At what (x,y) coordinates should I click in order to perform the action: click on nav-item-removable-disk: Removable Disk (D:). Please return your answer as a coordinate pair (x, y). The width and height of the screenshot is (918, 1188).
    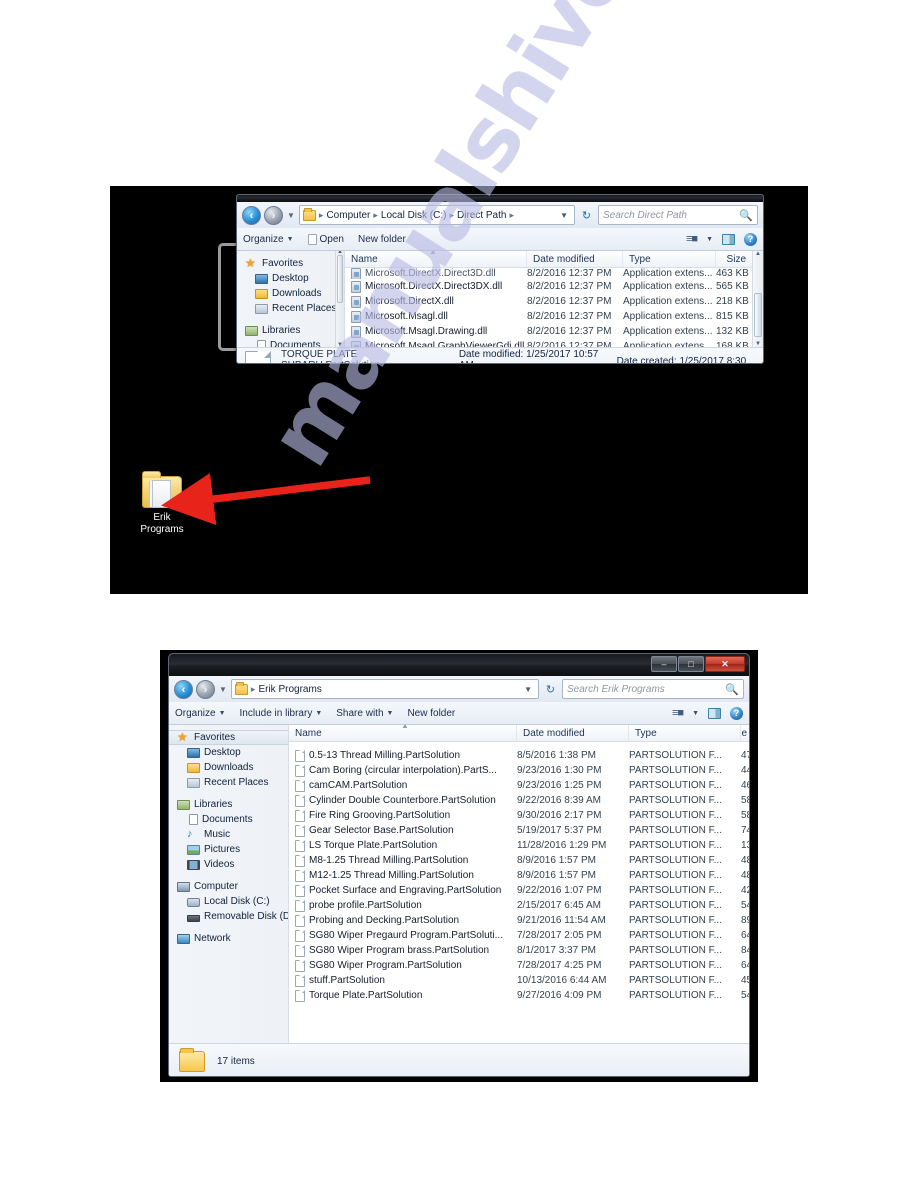
    Looking at the image, I should click on (228, 916).